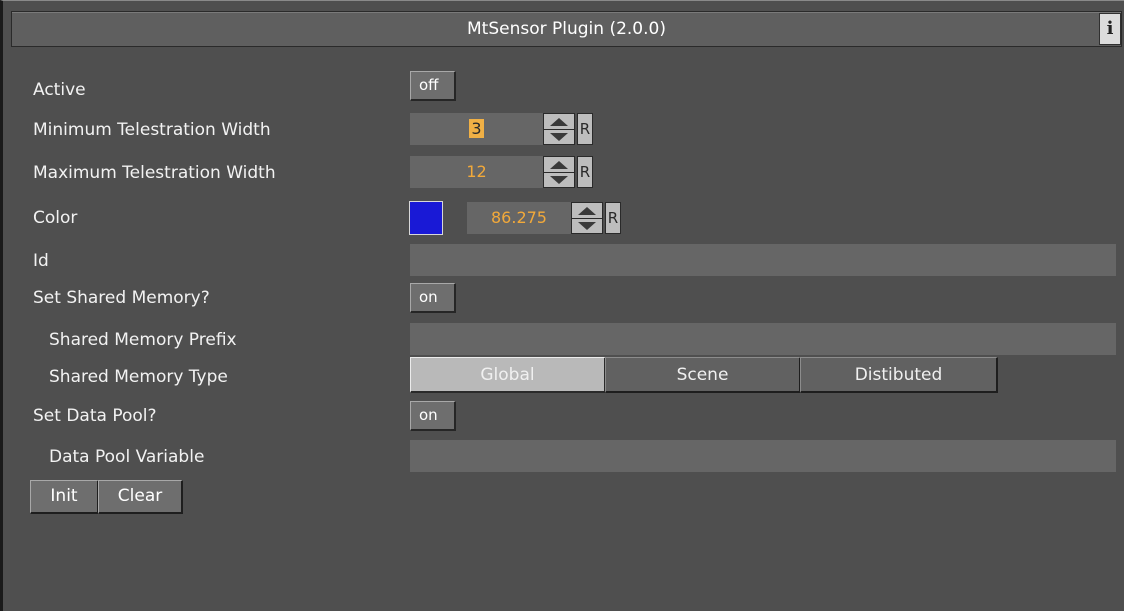 The width and height of the screenshot is (1124, 611). I want to click on panel-title: MtSensor Plugin (2.0.0), so click(566, 29).